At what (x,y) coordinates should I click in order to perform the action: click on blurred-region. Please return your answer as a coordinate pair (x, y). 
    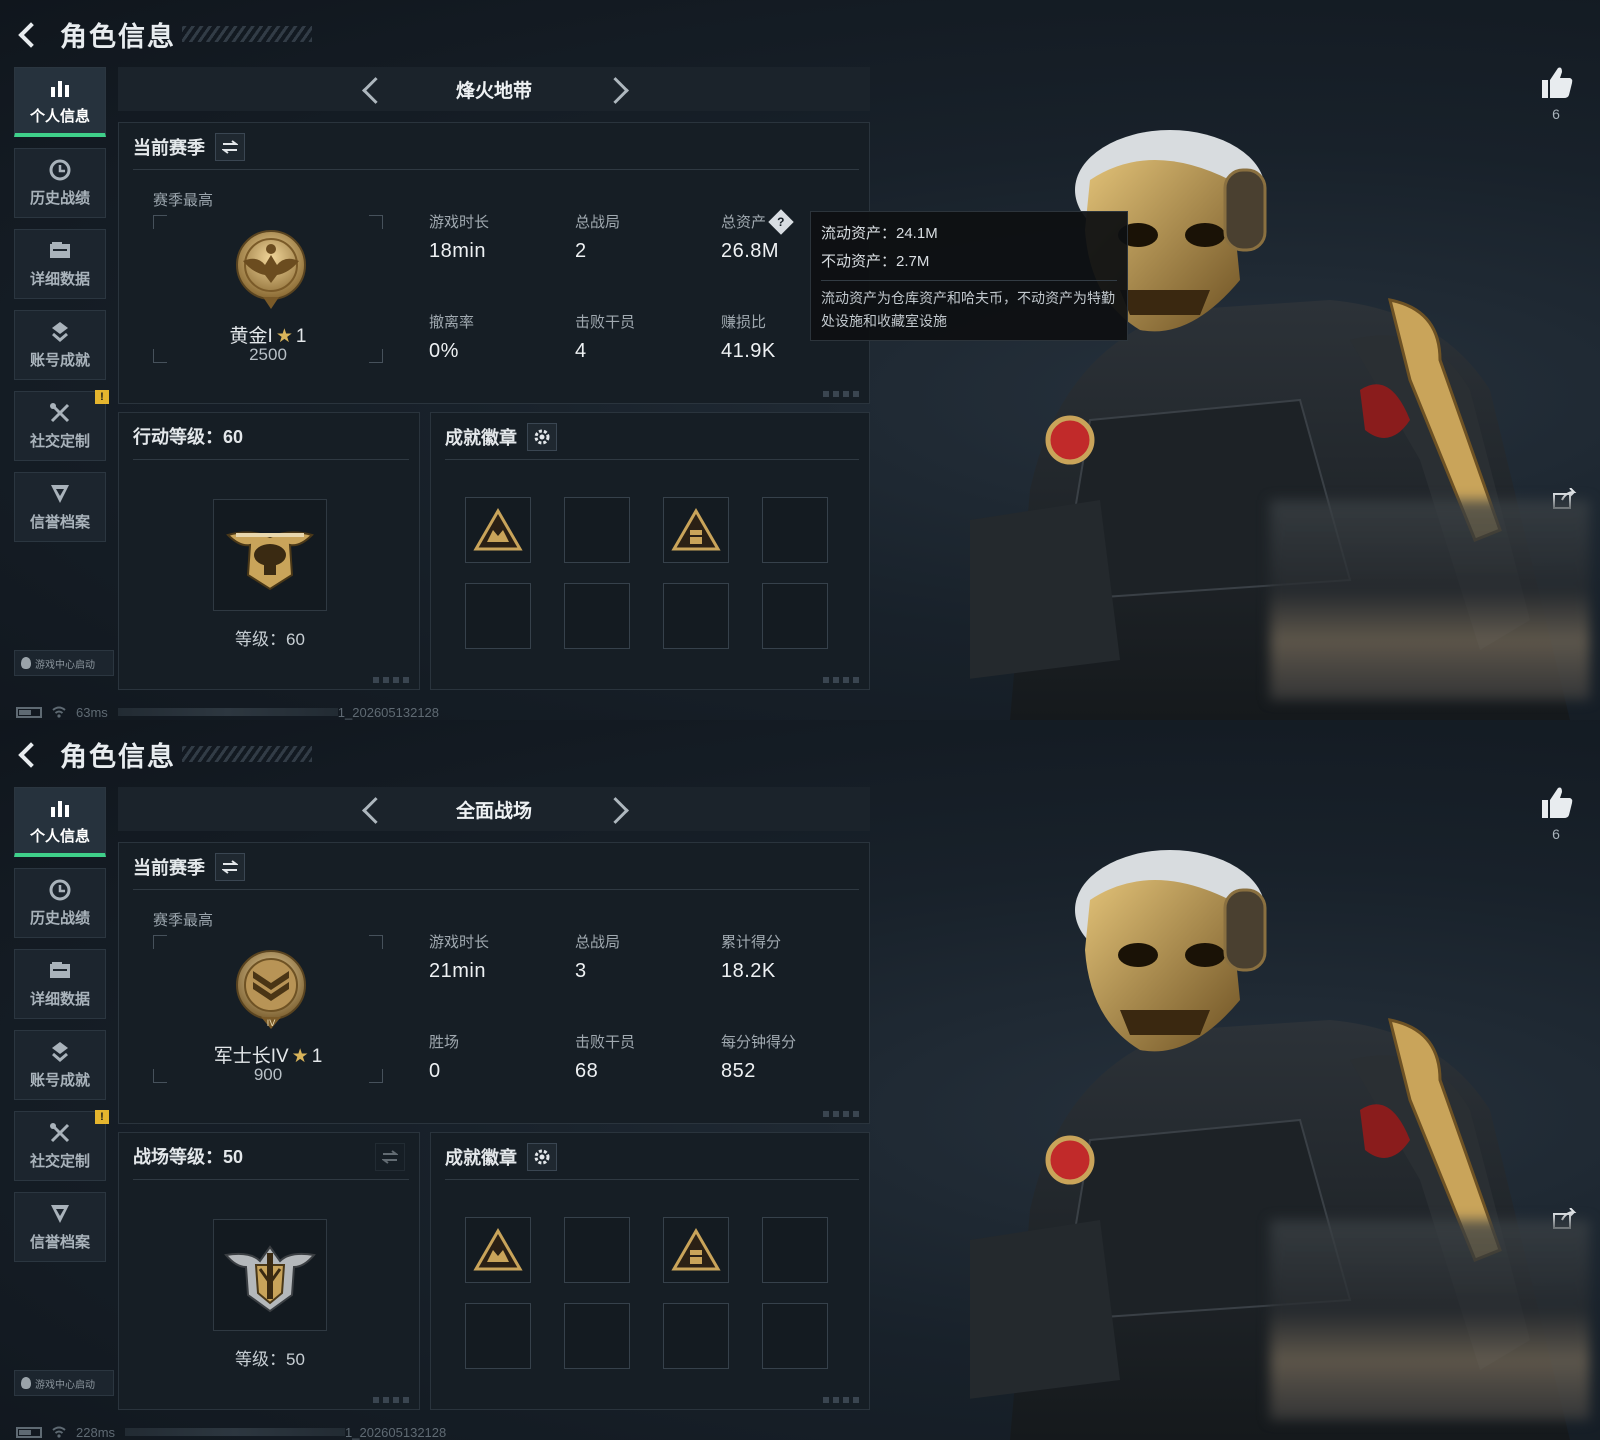
    Looking at the image, I should click on (1430, 600).